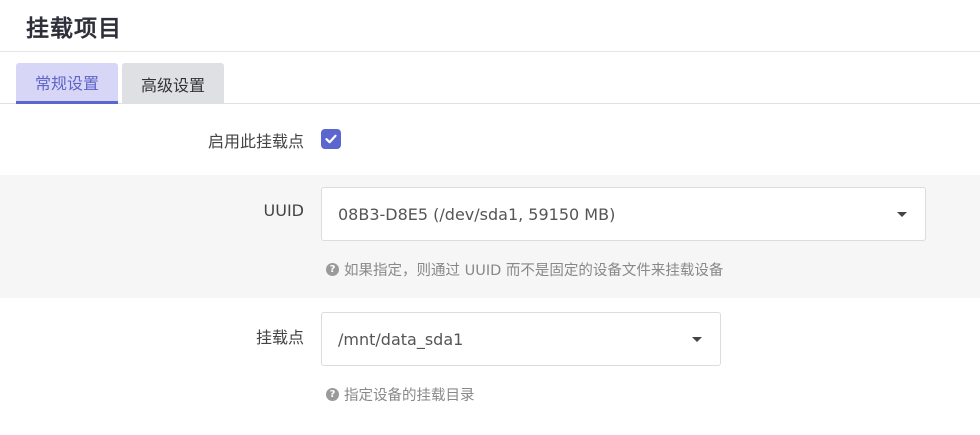 The height and width of the screenshot is (435, 980). Describe the element at coordinates (279, 337) in the screenshot. I see `mountpoint-label: 挂载点` at that location.